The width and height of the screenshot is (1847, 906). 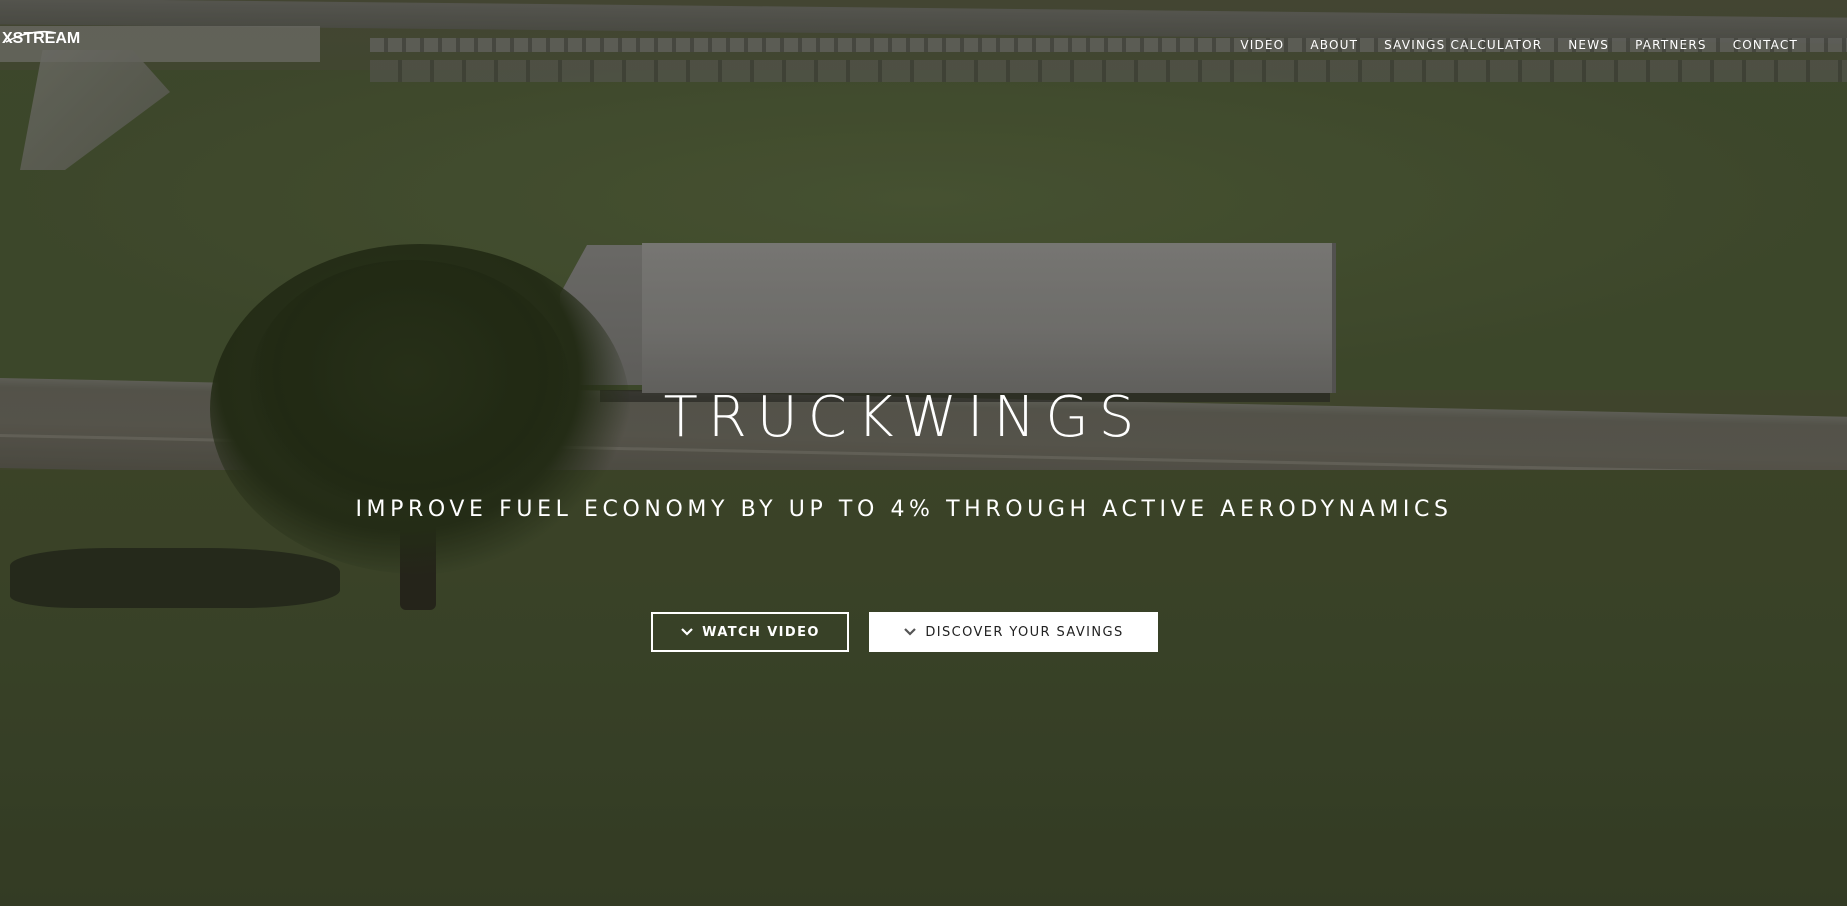 What do you see at coordinates (1765, 45) in the screenshot?
I see `nav-item-contact: CONTACT` at bounding box center [1765, 45].